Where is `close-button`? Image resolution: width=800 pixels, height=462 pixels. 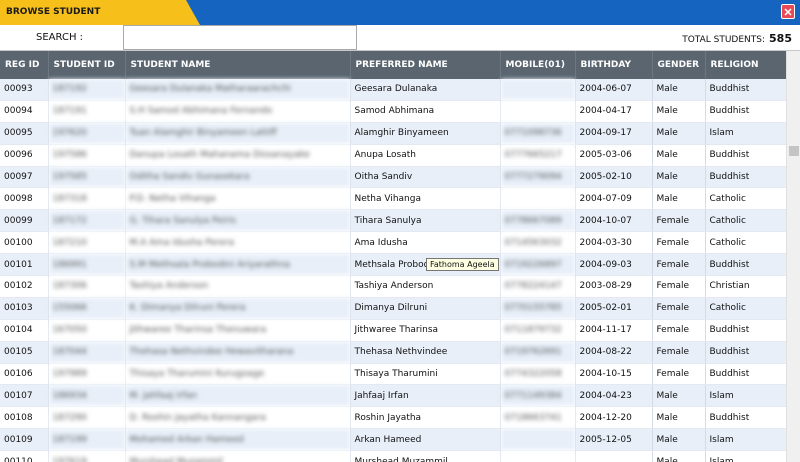 close-button is located at coordinates (788, 11).